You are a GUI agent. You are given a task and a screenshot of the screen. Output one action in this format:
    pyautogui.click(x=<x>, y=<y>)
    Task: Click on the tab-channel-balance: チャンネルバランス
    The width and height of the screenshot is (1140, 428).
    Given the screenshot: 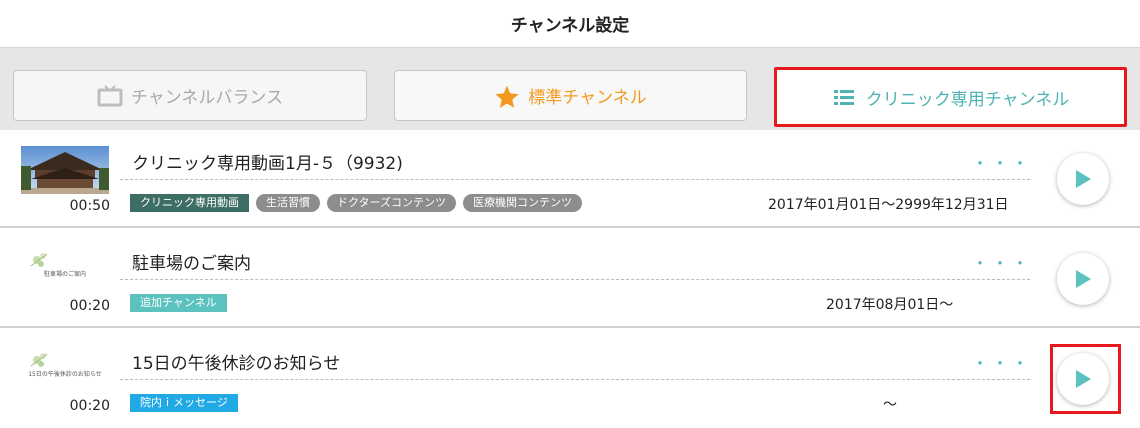 What is the action you would take?
    pyautogui.click(x=190, y=95)
    